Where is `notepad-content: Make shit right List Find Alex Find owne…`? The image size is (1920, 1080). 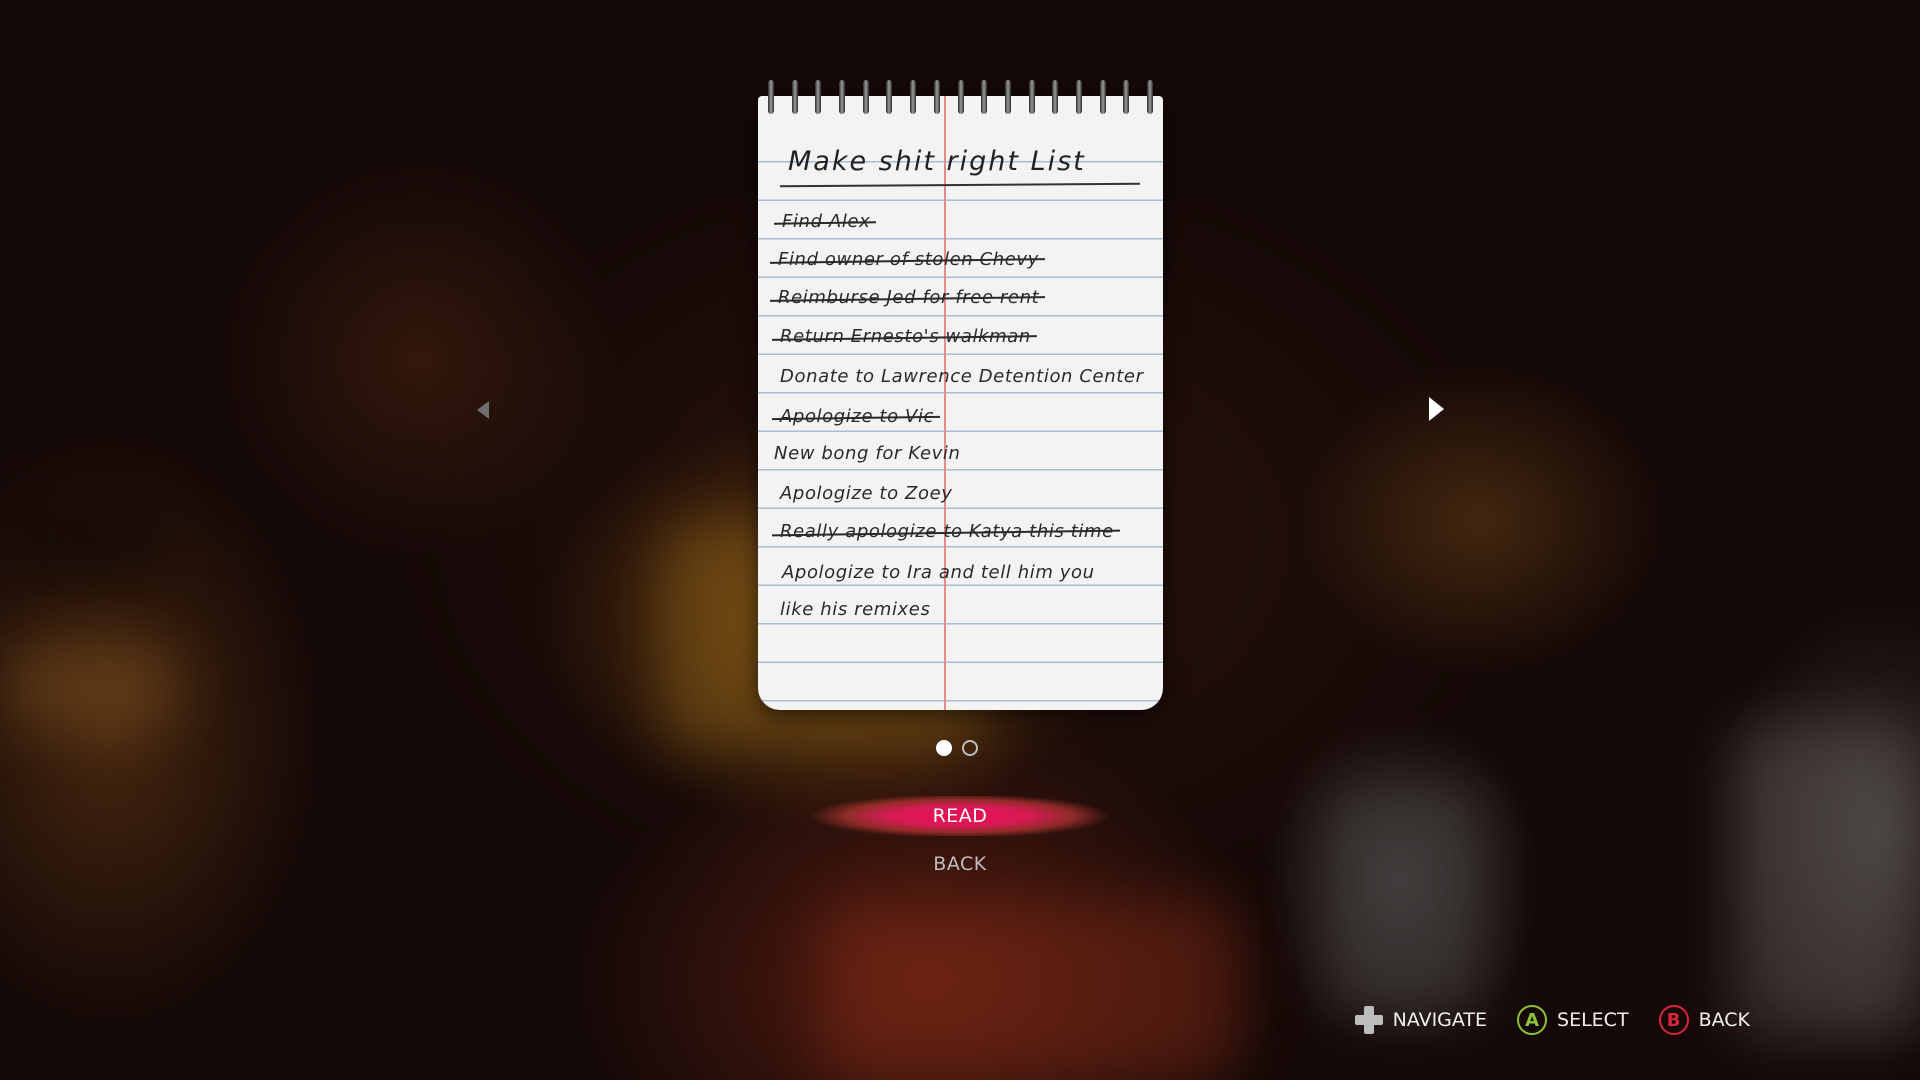 notepad-content: Make shit right List Find Alex Find owne… is located at coordinates (960, 403).